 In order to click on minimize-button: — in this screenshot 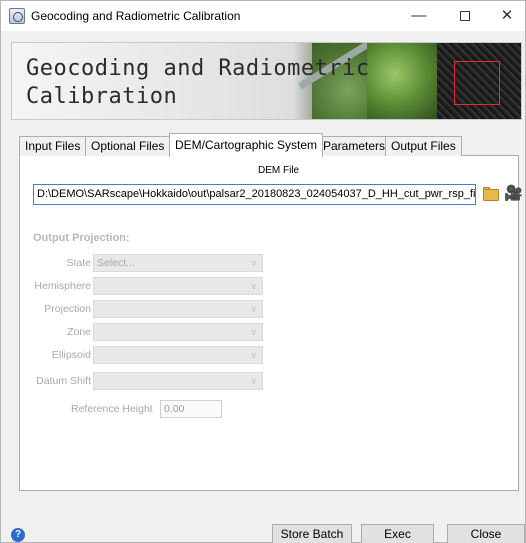, I will do `click(419, 16)`.